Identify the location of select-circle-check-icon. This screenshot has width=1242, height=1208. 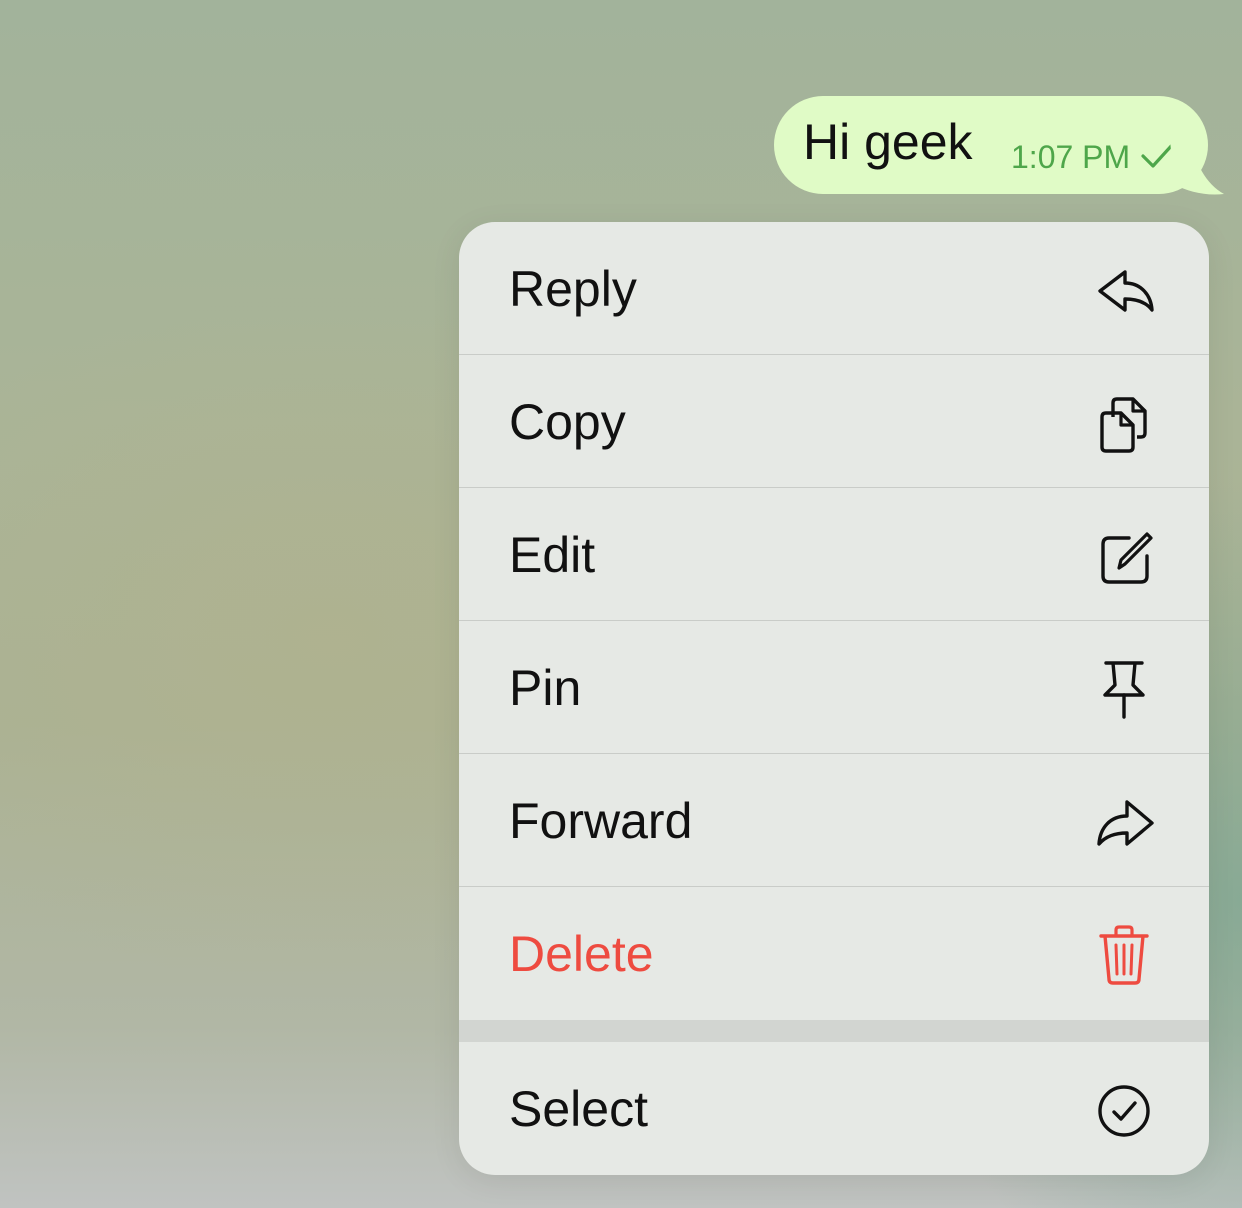
(1124, 1110).